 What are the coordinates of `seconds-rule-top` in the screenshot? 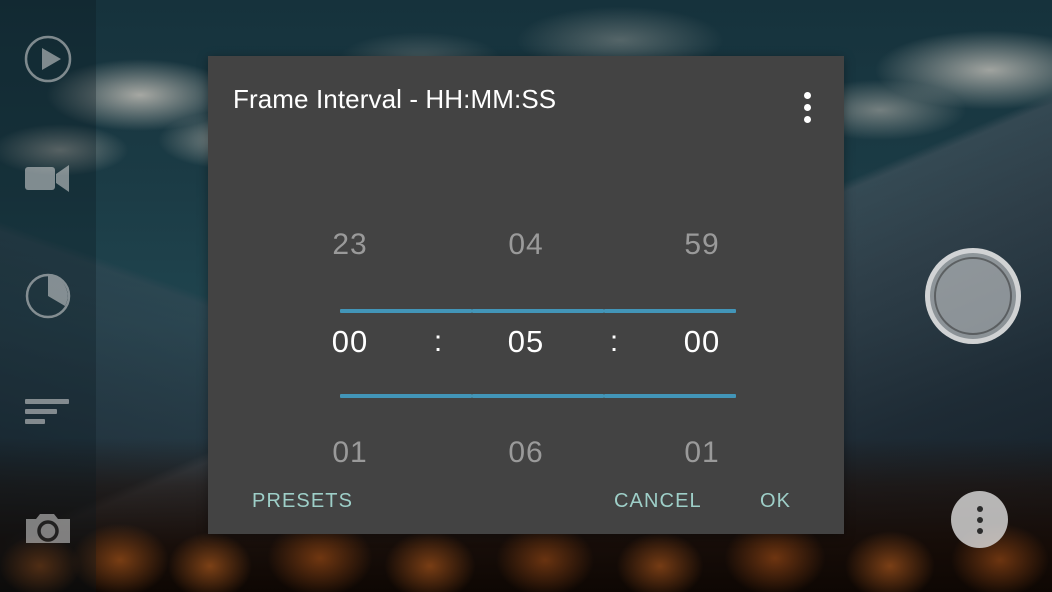 It's located at (670, 311).